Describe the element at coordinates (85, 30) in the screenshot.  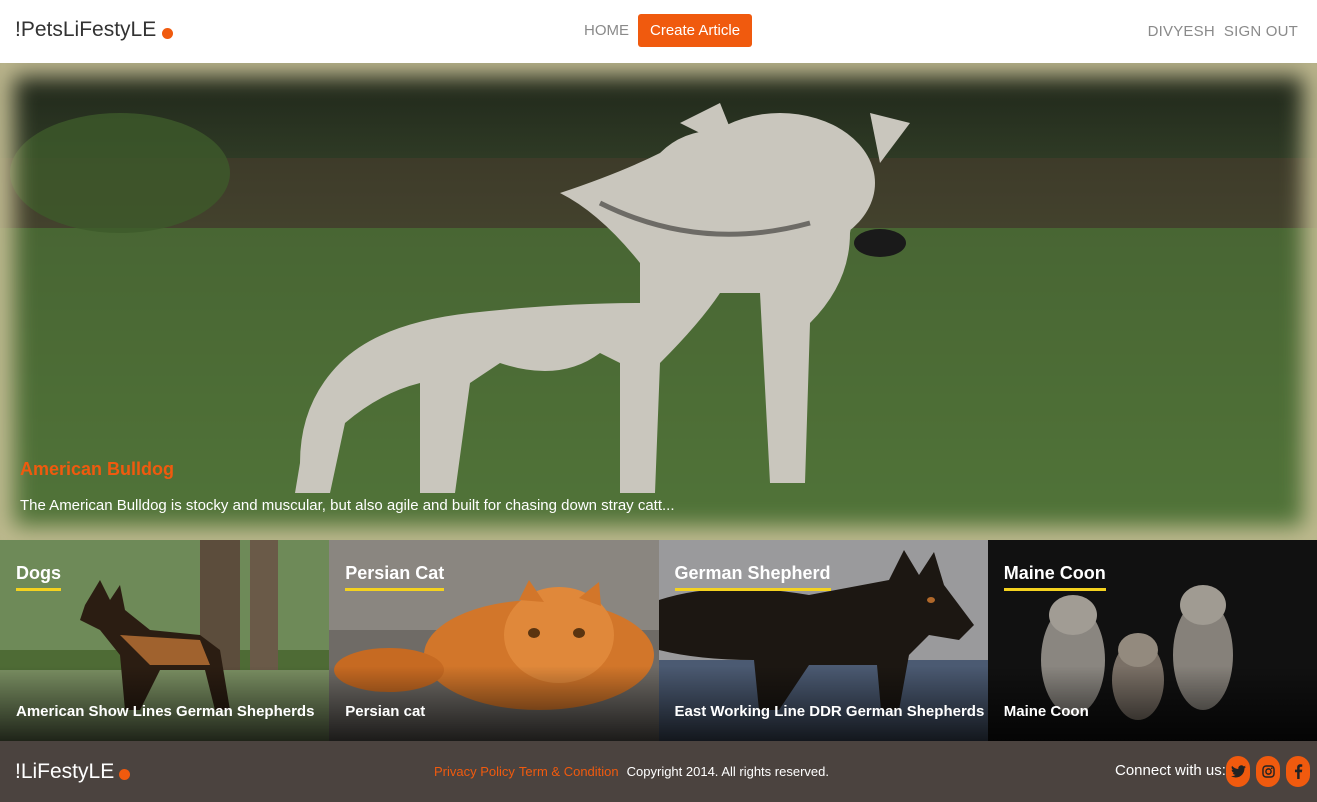
I see `brand-text: !PetsLiFestyLE` at that location.